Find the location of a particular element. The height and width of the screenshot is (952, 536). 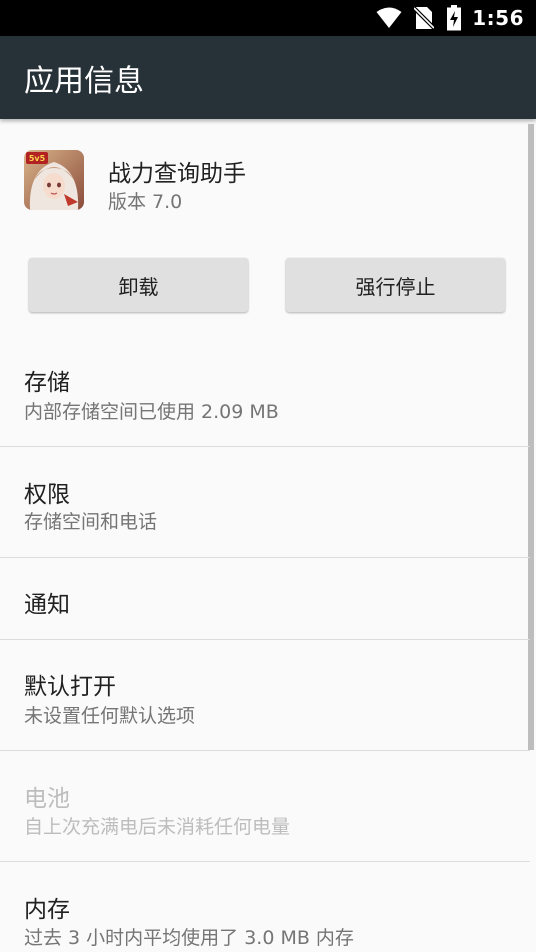

app-header: 5v5 战力查询助手 版本 7.0 is located at coordinates (265, 180).